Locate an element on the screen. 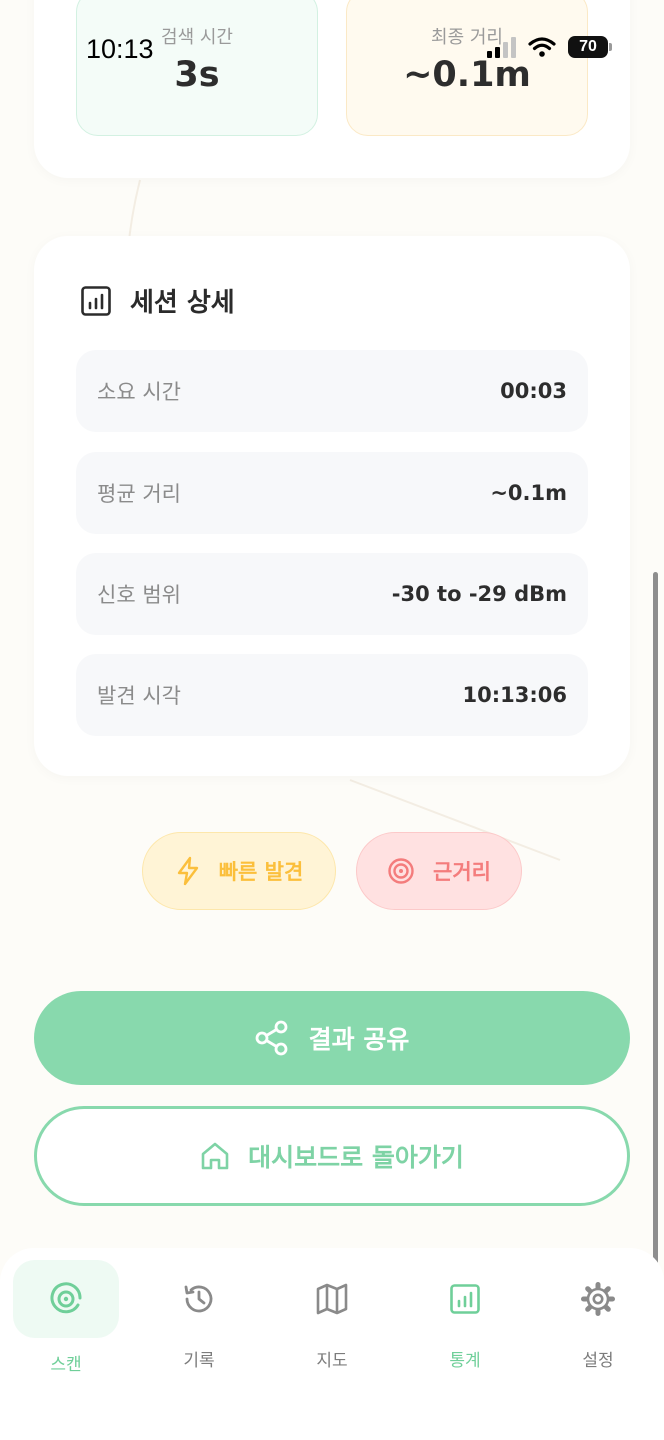  battery-icon: 70 is located at coordinates (590, 47).